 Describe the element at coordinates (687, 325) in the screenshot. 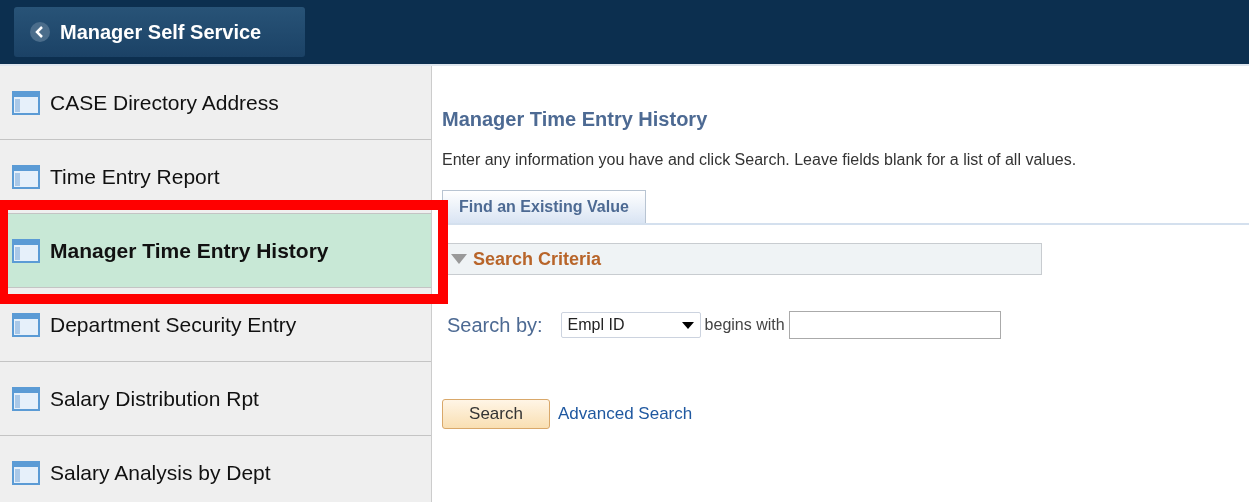

I see `caret-icon` at that location.